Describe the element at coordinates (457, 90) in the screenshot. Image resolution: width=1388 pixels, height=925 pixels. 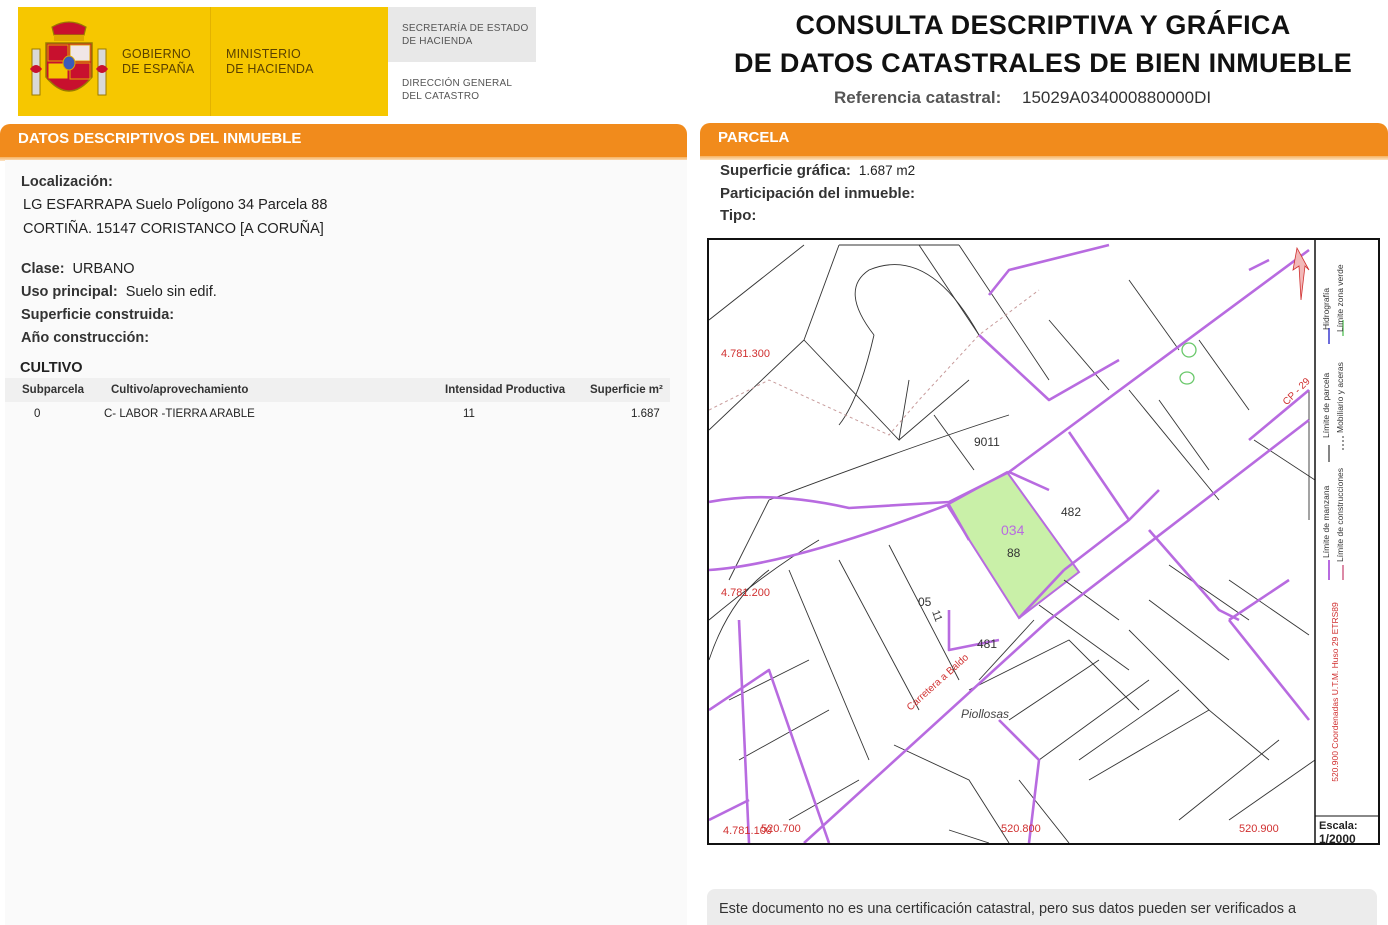
I see `direccion-label: DIRECCIÓN GENERAL DEL CATASTRO` at that location.